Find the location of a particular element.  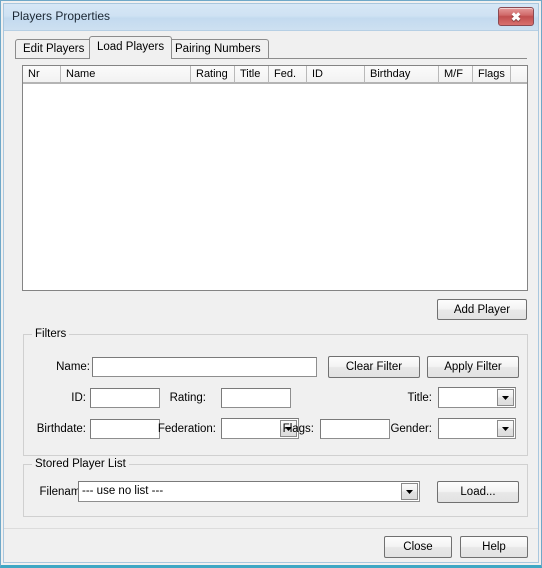

close-button-label: Close is located at coordinates (418, 547).